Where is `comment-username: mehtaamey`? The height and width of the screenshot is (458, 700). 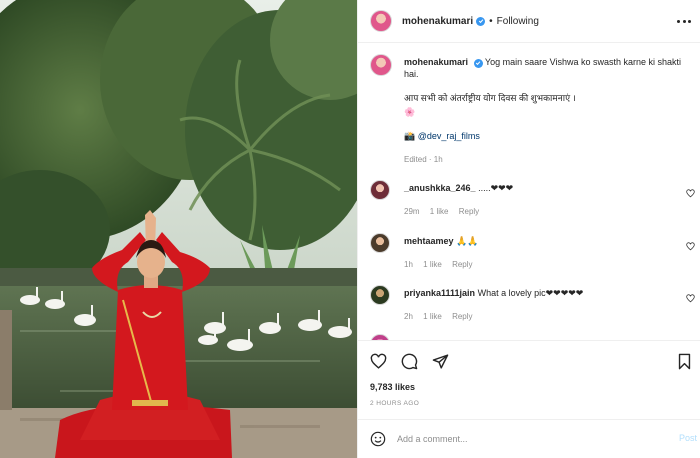 comment-username: mehtaamey is located at coordinates (429, 241).